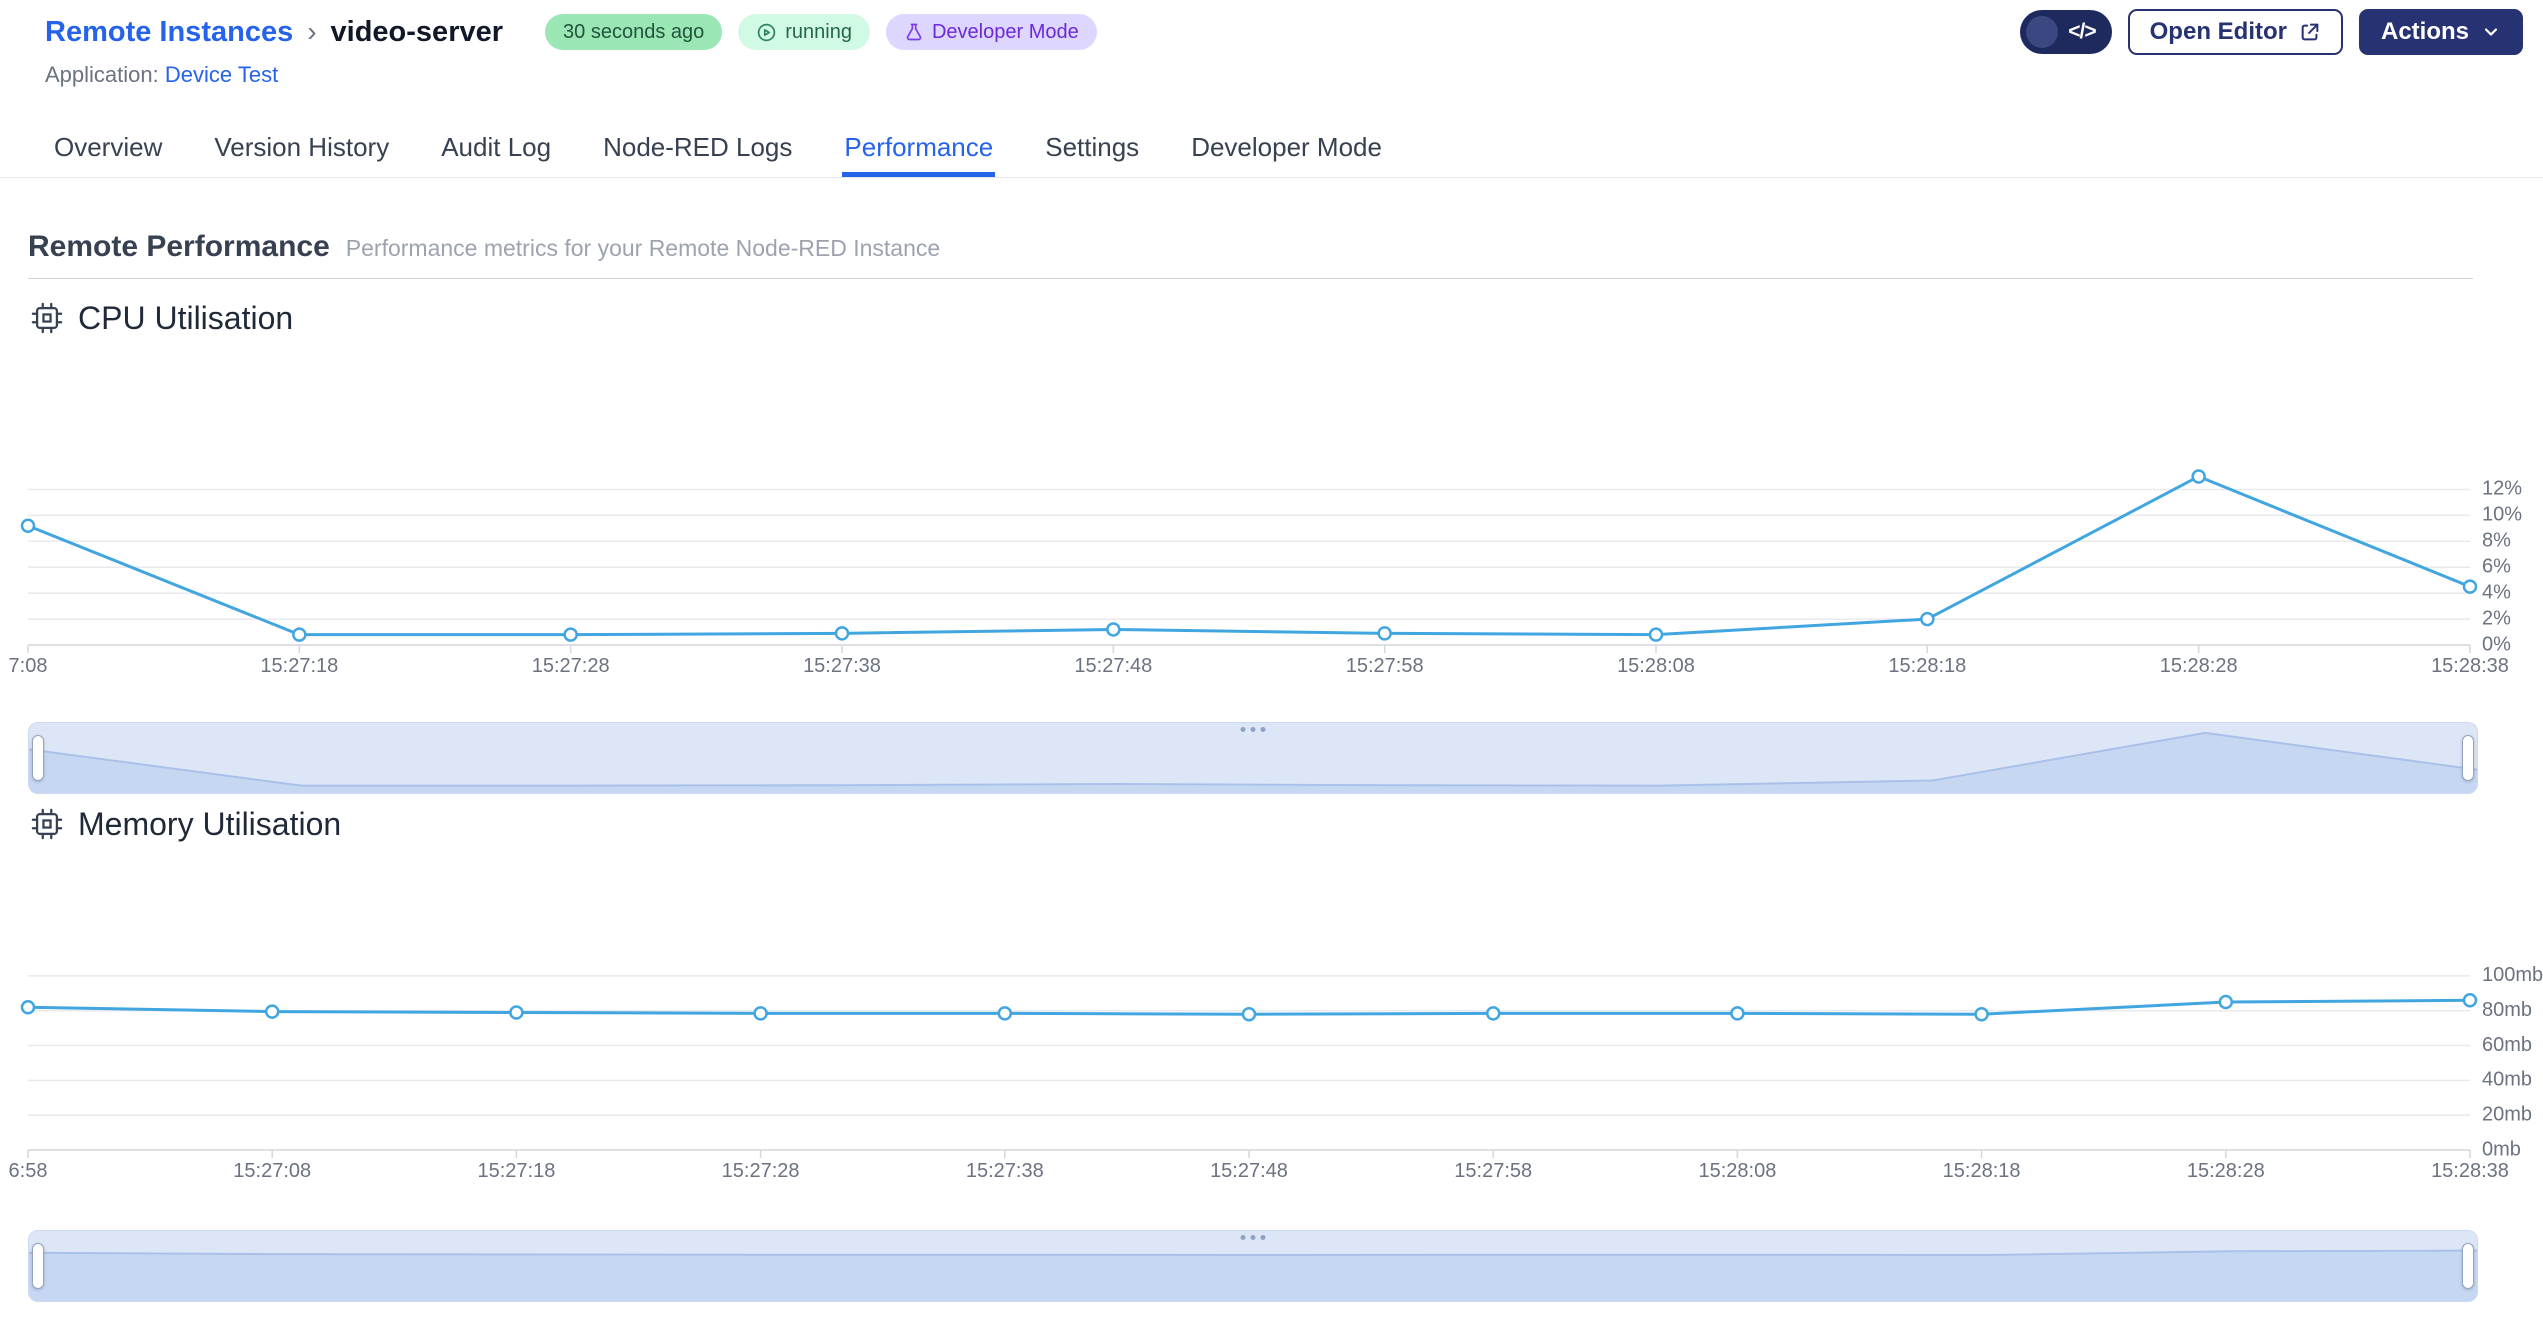  Describe the element at coordinates (2041, 32) in the screenshot. I see `toggle-knob` at that location.